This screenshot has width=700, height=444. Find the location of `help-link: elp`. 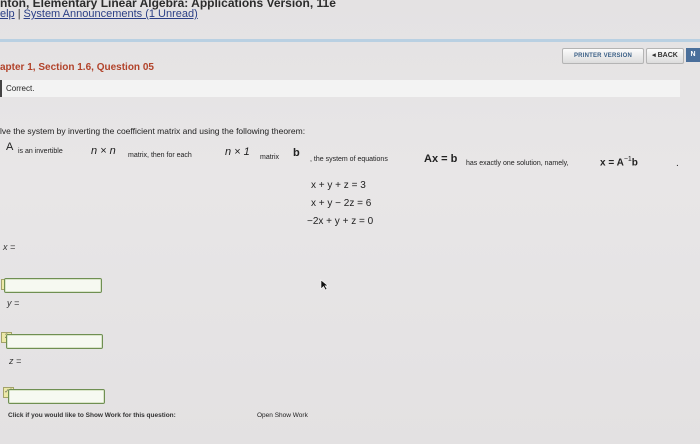

help-link: elp is located at coordinates (7, 14).